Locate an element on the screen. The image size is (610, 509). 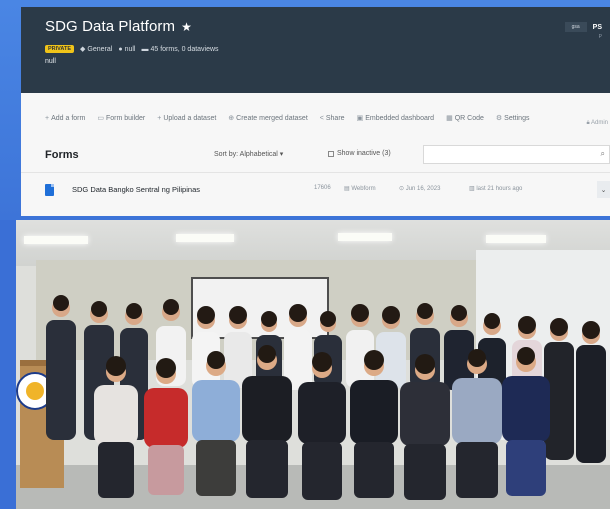
chevron-down-icon: ⌄ is located at coordinates (603, 189).